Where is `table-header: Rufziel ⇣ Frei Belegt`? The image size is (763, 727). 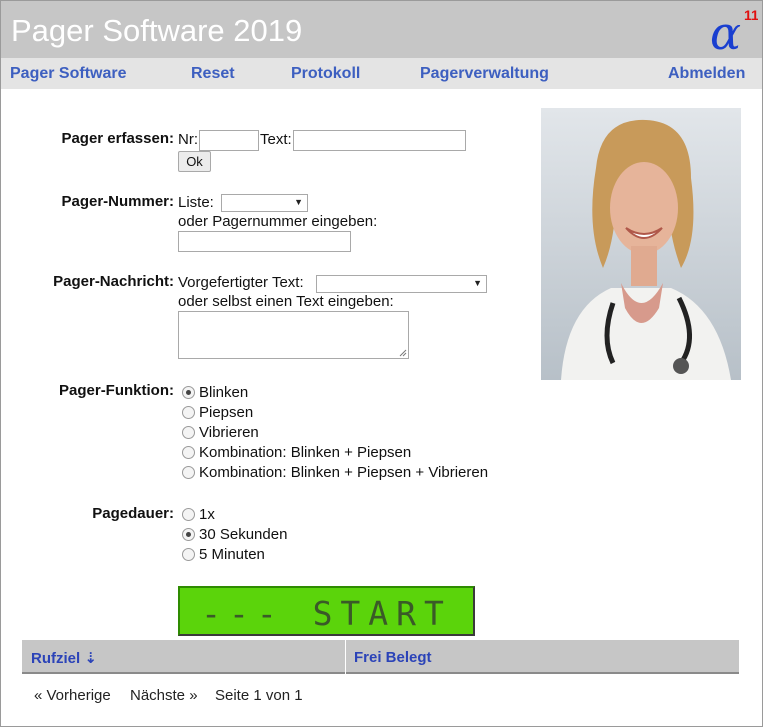 table-header: Rufziel ⇣ Frei Belegt is located at coordinates (380, 657).